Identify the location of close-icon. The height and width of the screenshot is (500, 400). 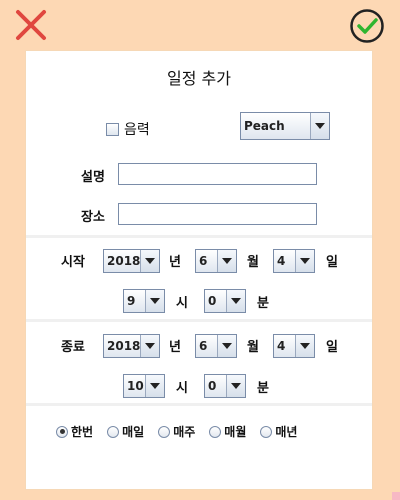
(31, 25).